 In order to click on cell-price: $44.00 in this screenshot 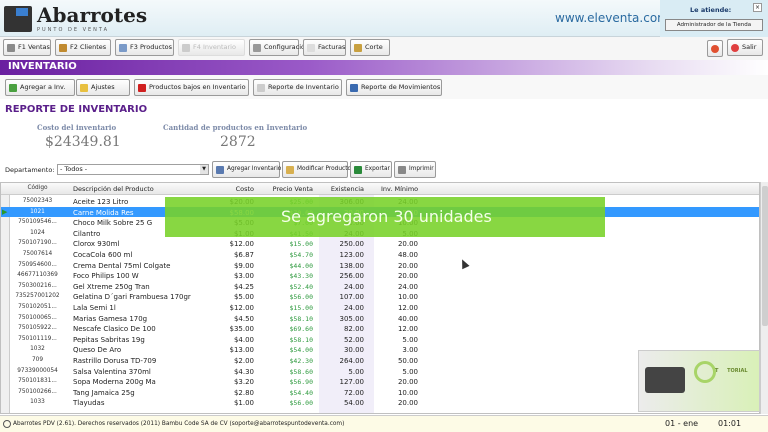, I will do `click(301, 265)`.